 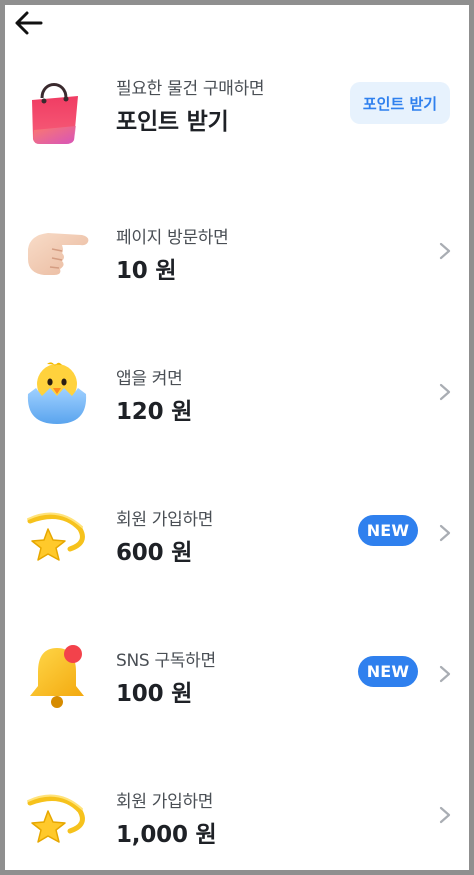 I want to click on item-subtitle: 앱을 켜면, so click(x=149, y=379).